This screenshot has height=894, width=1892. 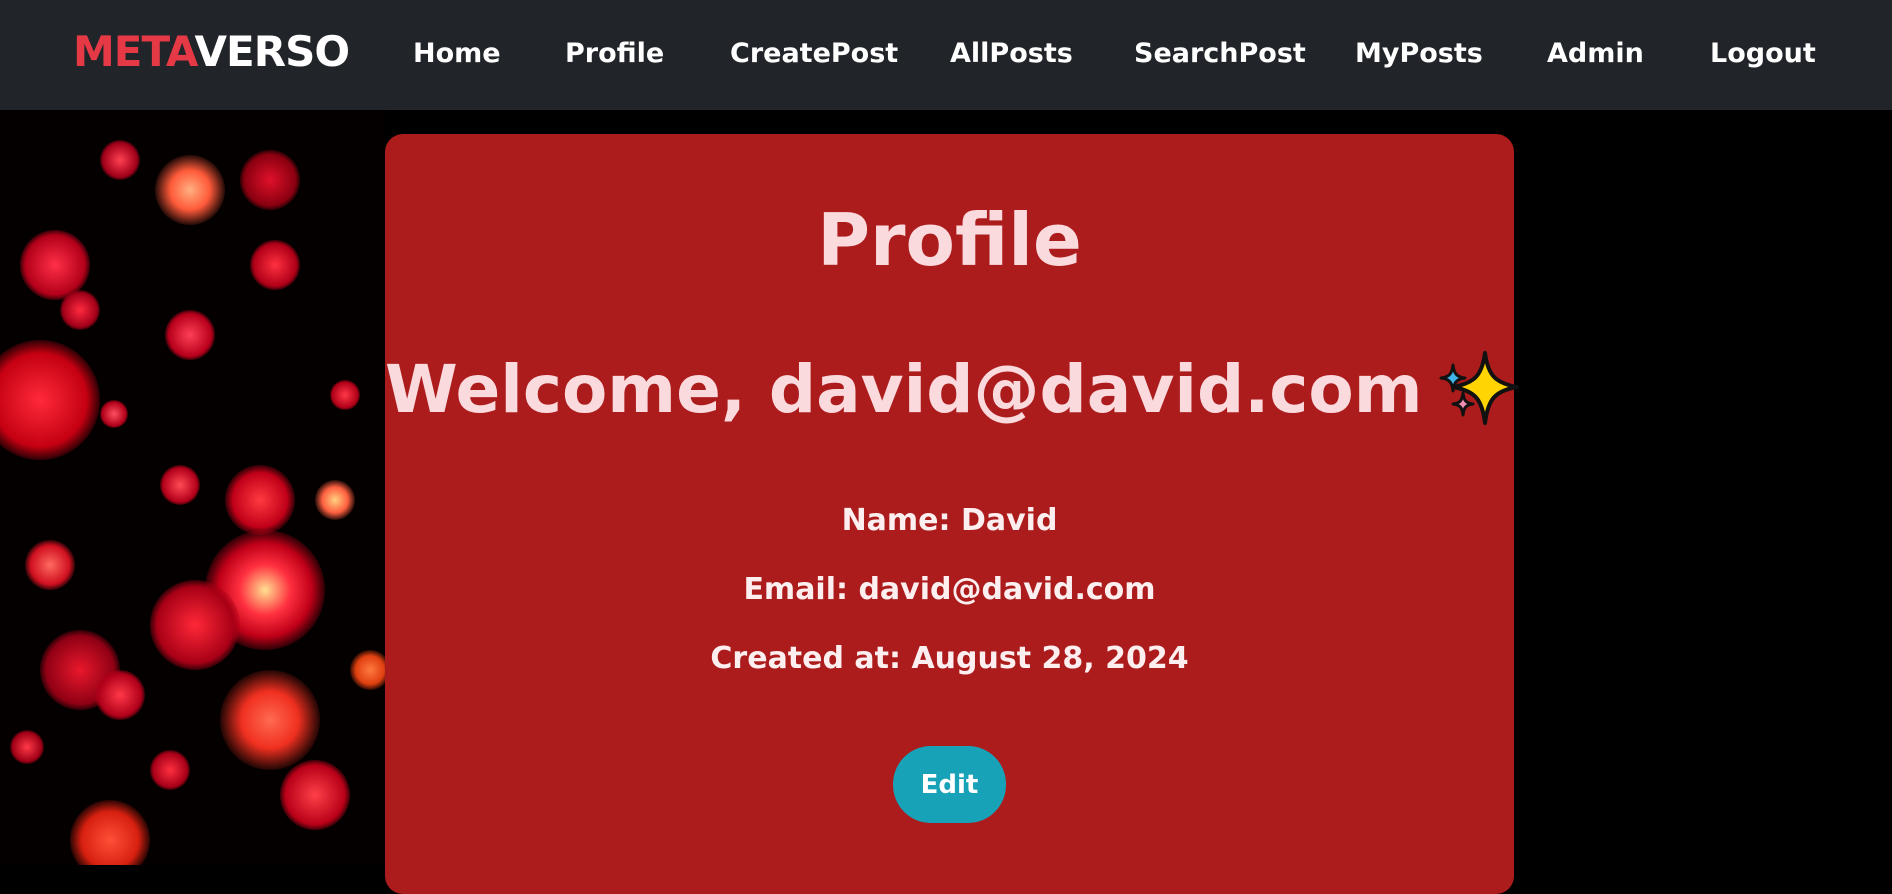 What do you see at coordinates (949, 589) in the screenshot?
I see `profile-email: Email: david@david.com` at bounding box center [949, 589].